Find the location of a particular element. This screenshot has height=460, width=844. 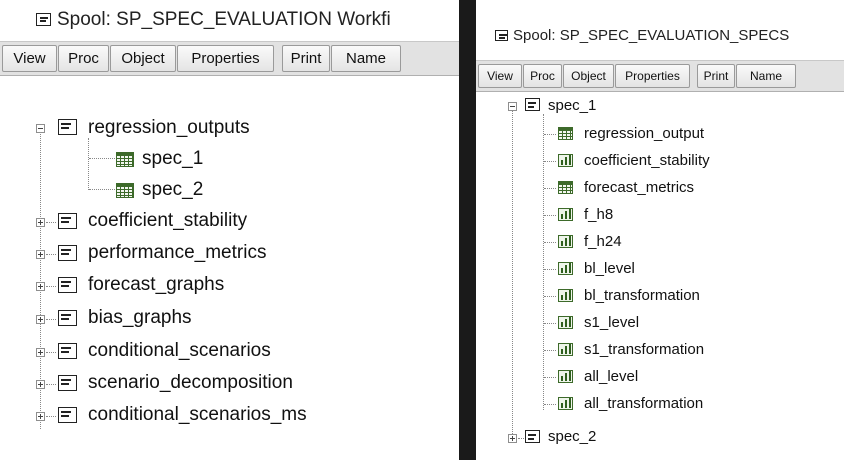

tree-item-label: bias_graphs is located at coordinates (140, 317).